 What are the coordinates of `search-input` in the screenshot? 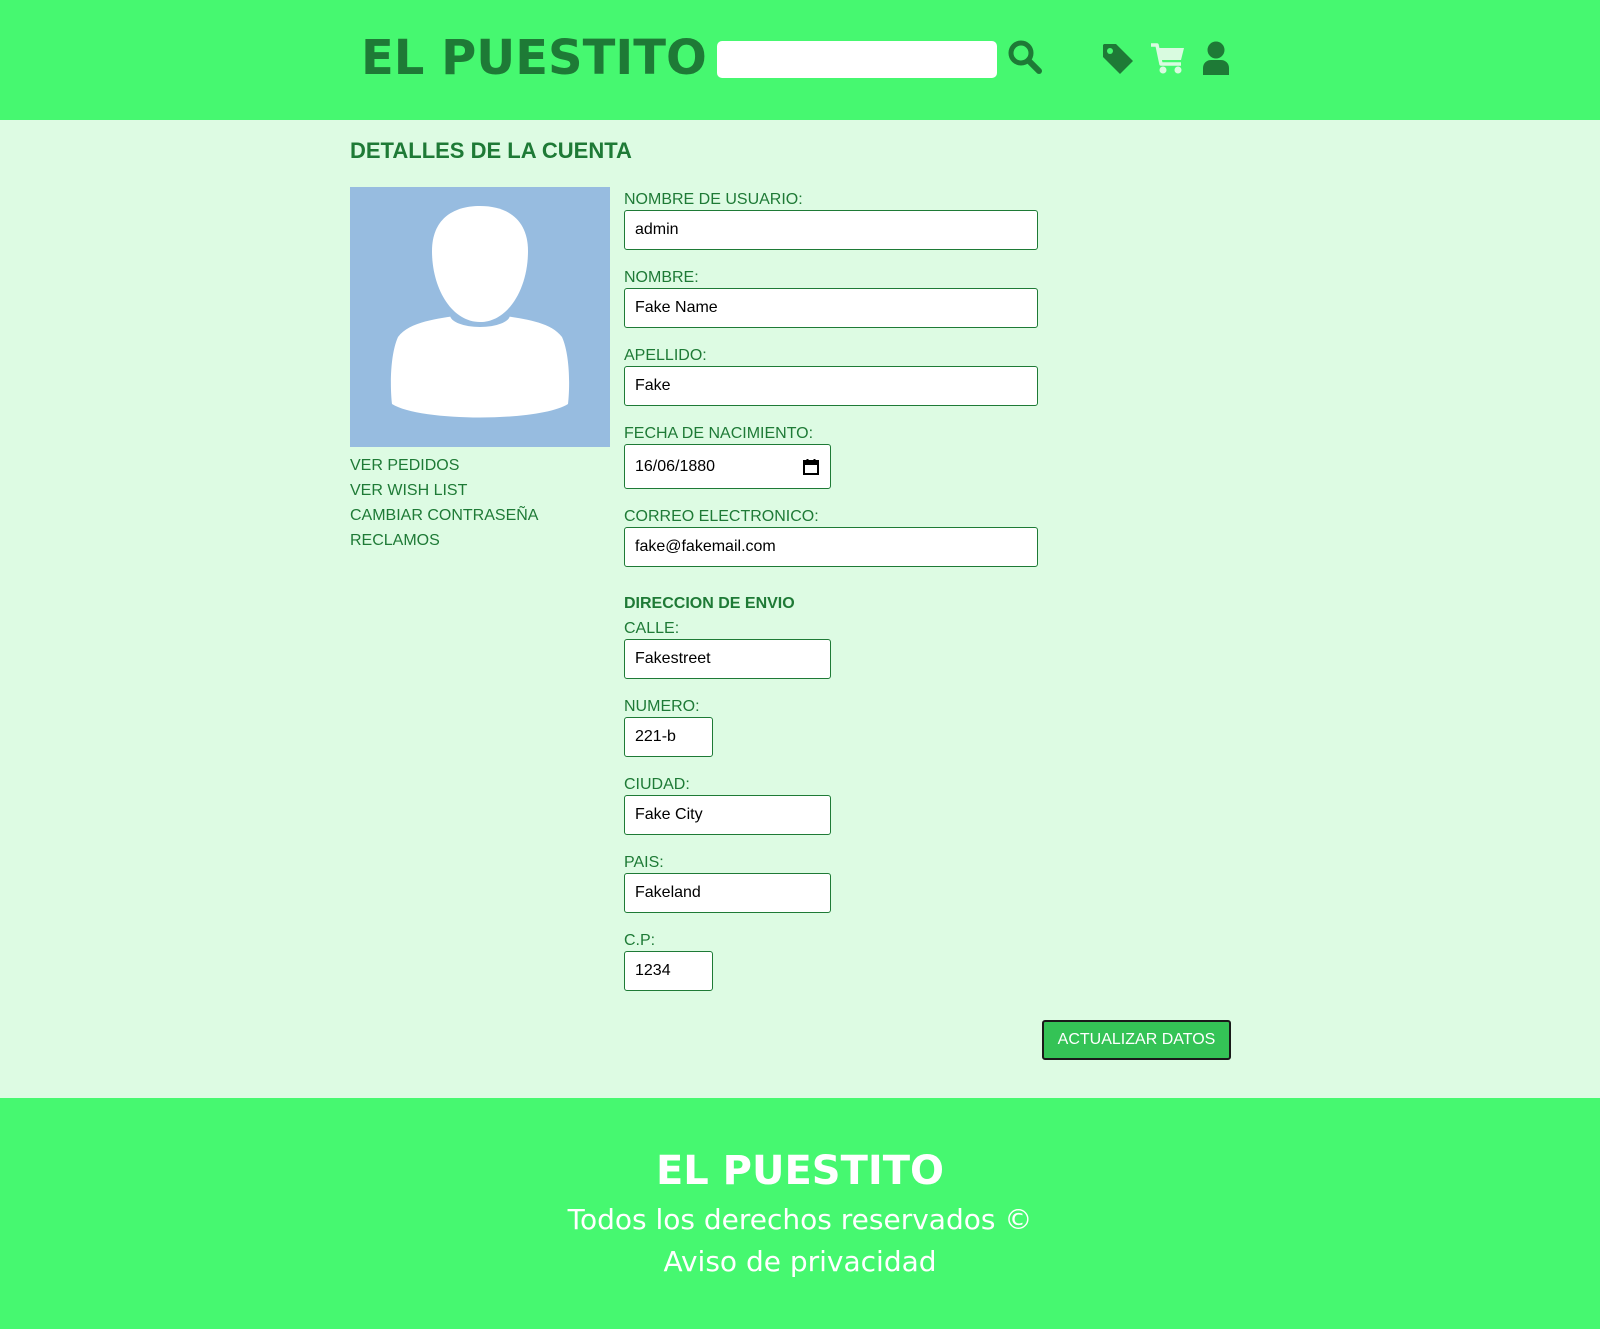 It's located at (857, 59).